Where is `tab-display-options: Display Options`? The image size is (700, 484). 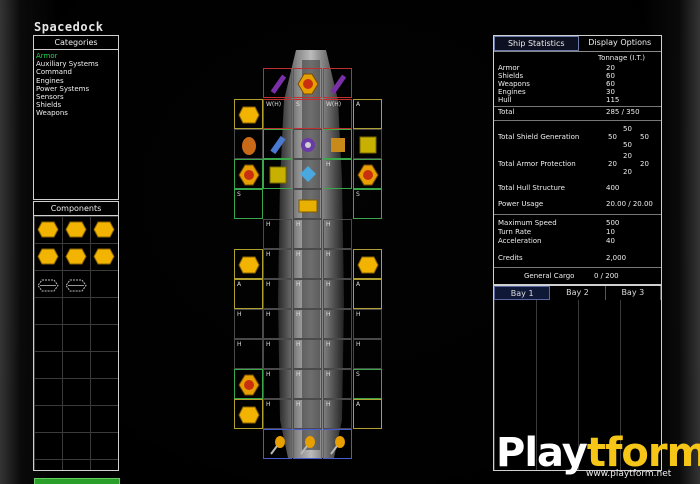 tab-display-options: Display Options is located at coordinates (620, 43).